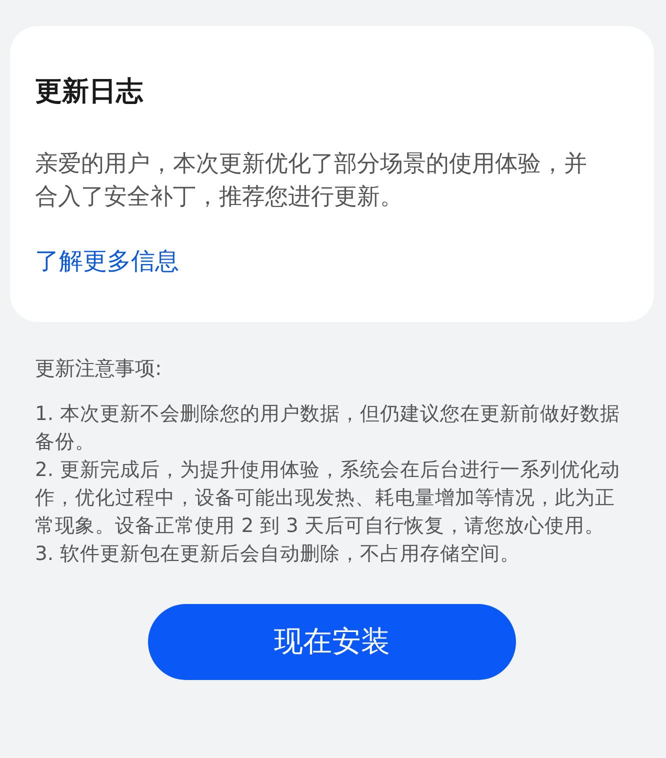  Describe the element at coordinates (278, 554) in the screenshot. I see `note-item: 3. 软件更新包在更新后会自动删除，不占用存储空间。` at that location.